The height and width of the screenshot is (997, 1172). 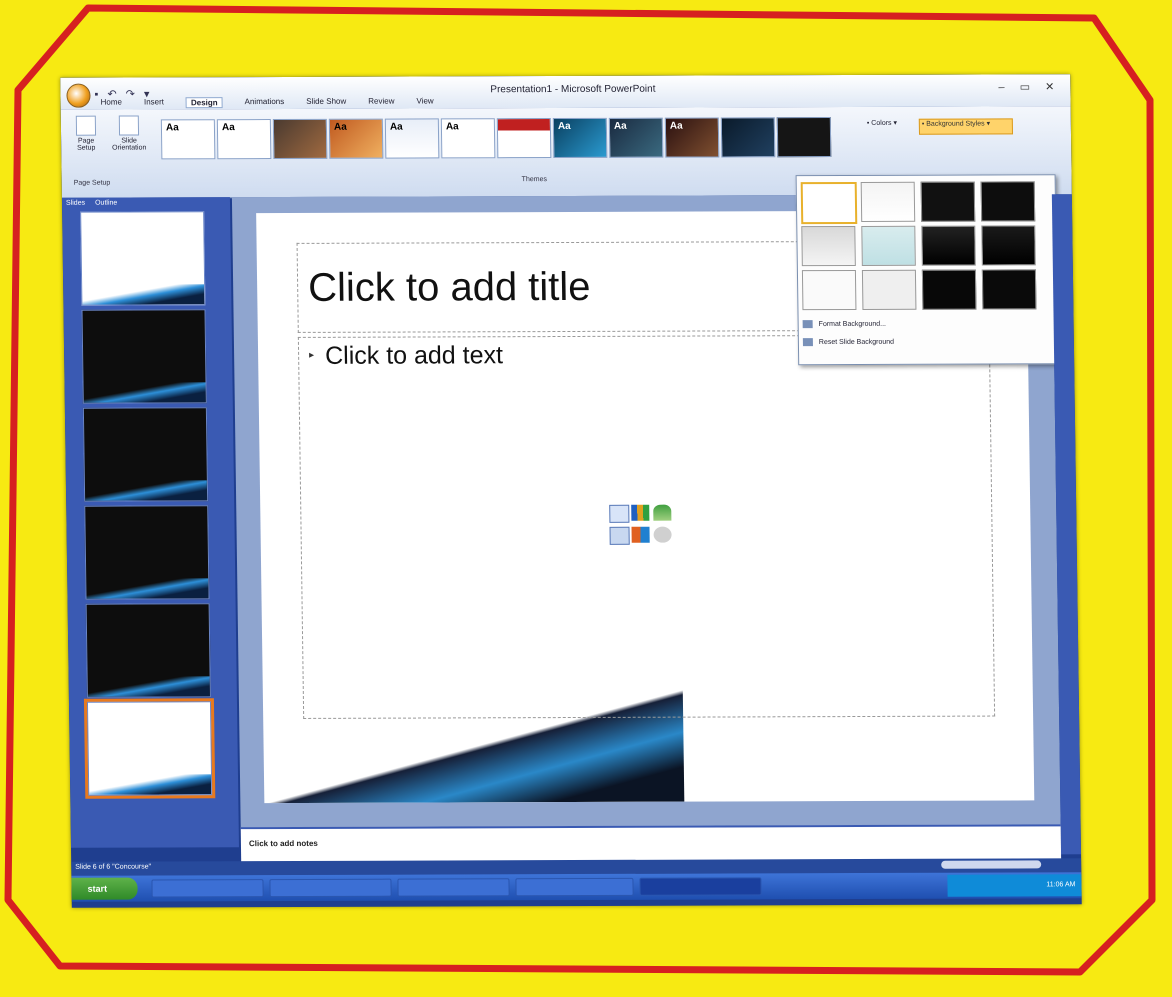 What do you see at coordinates (113, 867) in the screenshot?
I see `status-text: Slide 6 of 6 "Concourse"` at bounding box center [113, 867].